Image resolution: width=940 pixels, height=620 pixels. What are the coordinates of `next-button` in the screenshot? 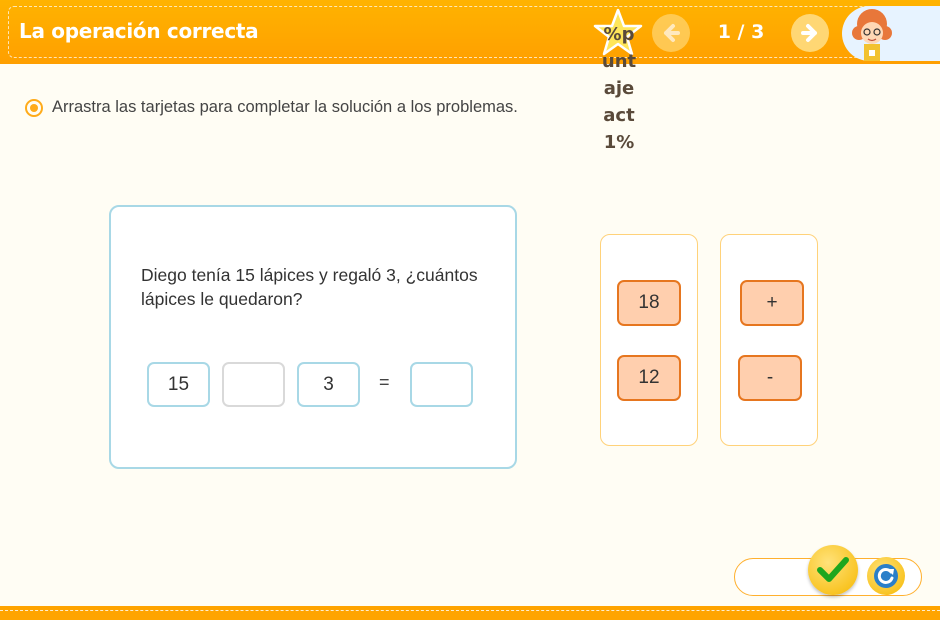 It's located at (810, 33).